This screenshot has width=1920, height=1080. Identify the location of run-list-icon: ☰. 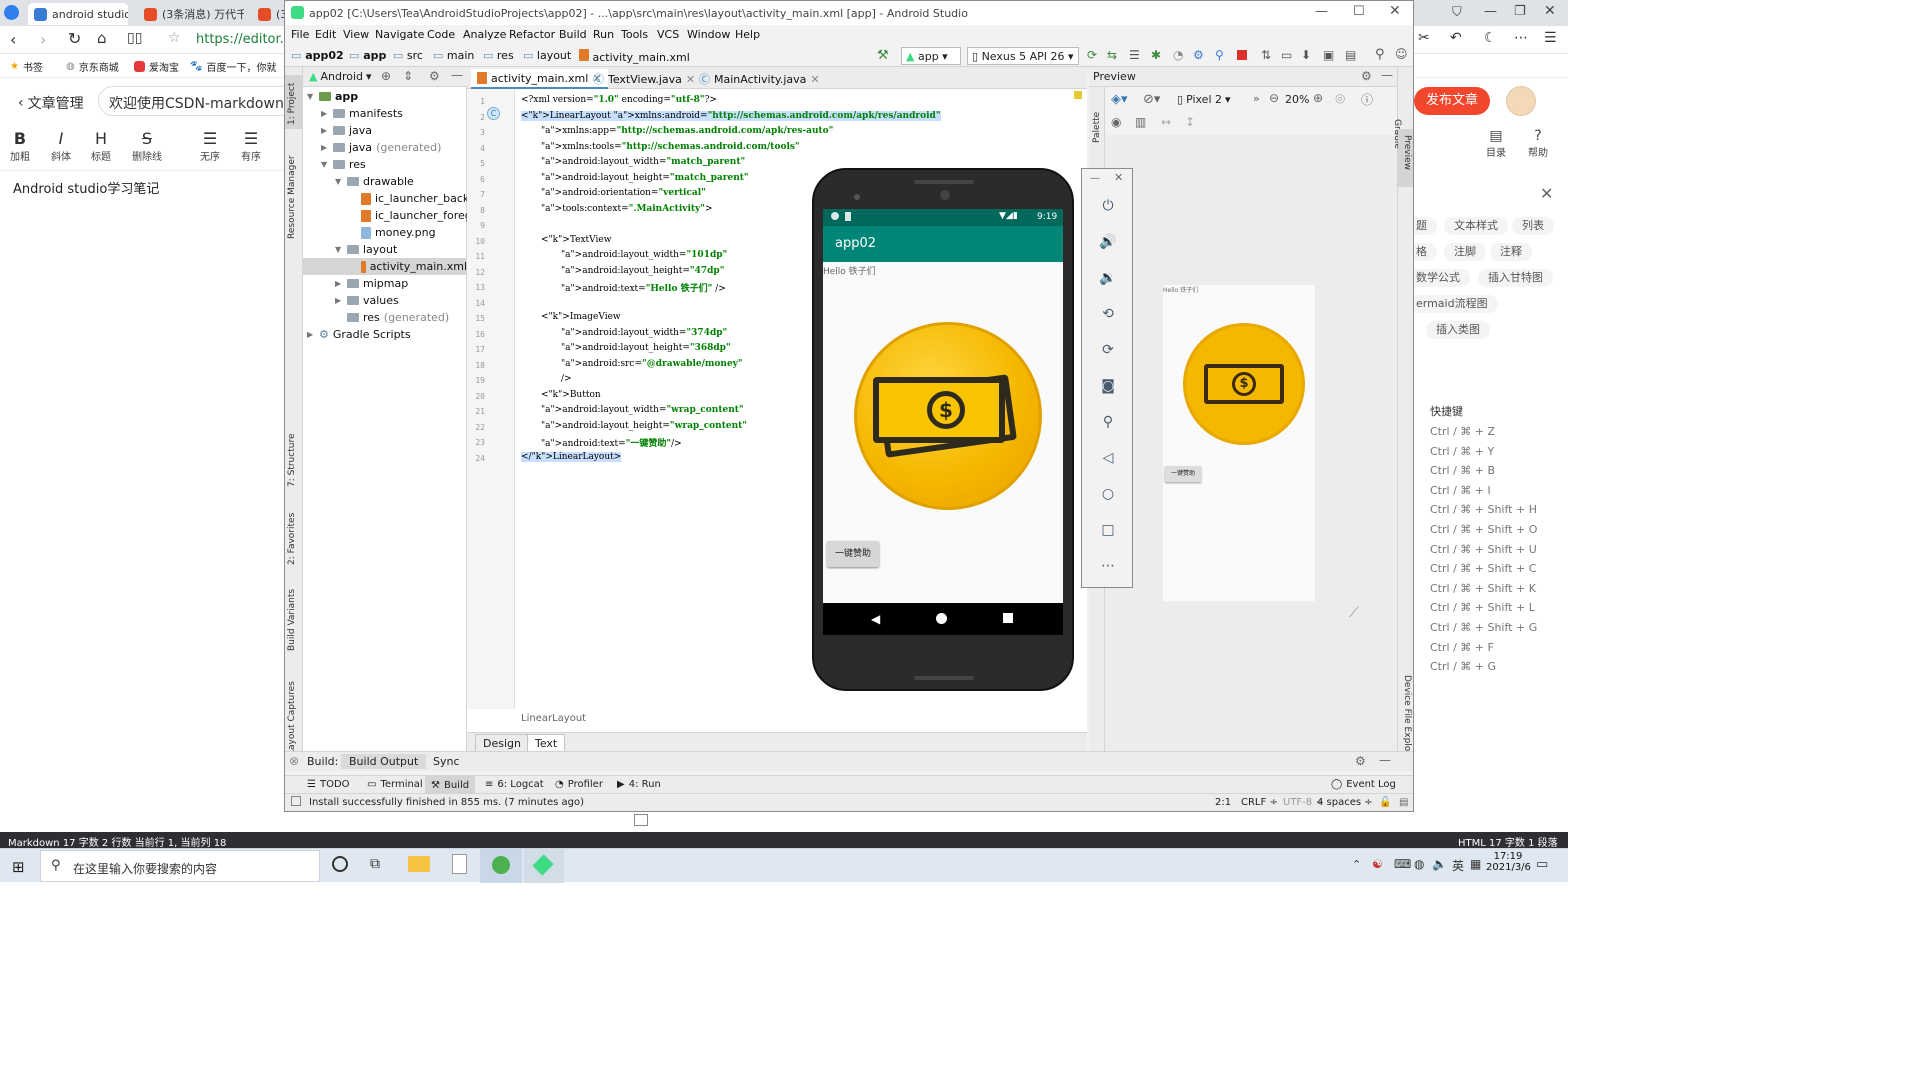
(1134, 55).